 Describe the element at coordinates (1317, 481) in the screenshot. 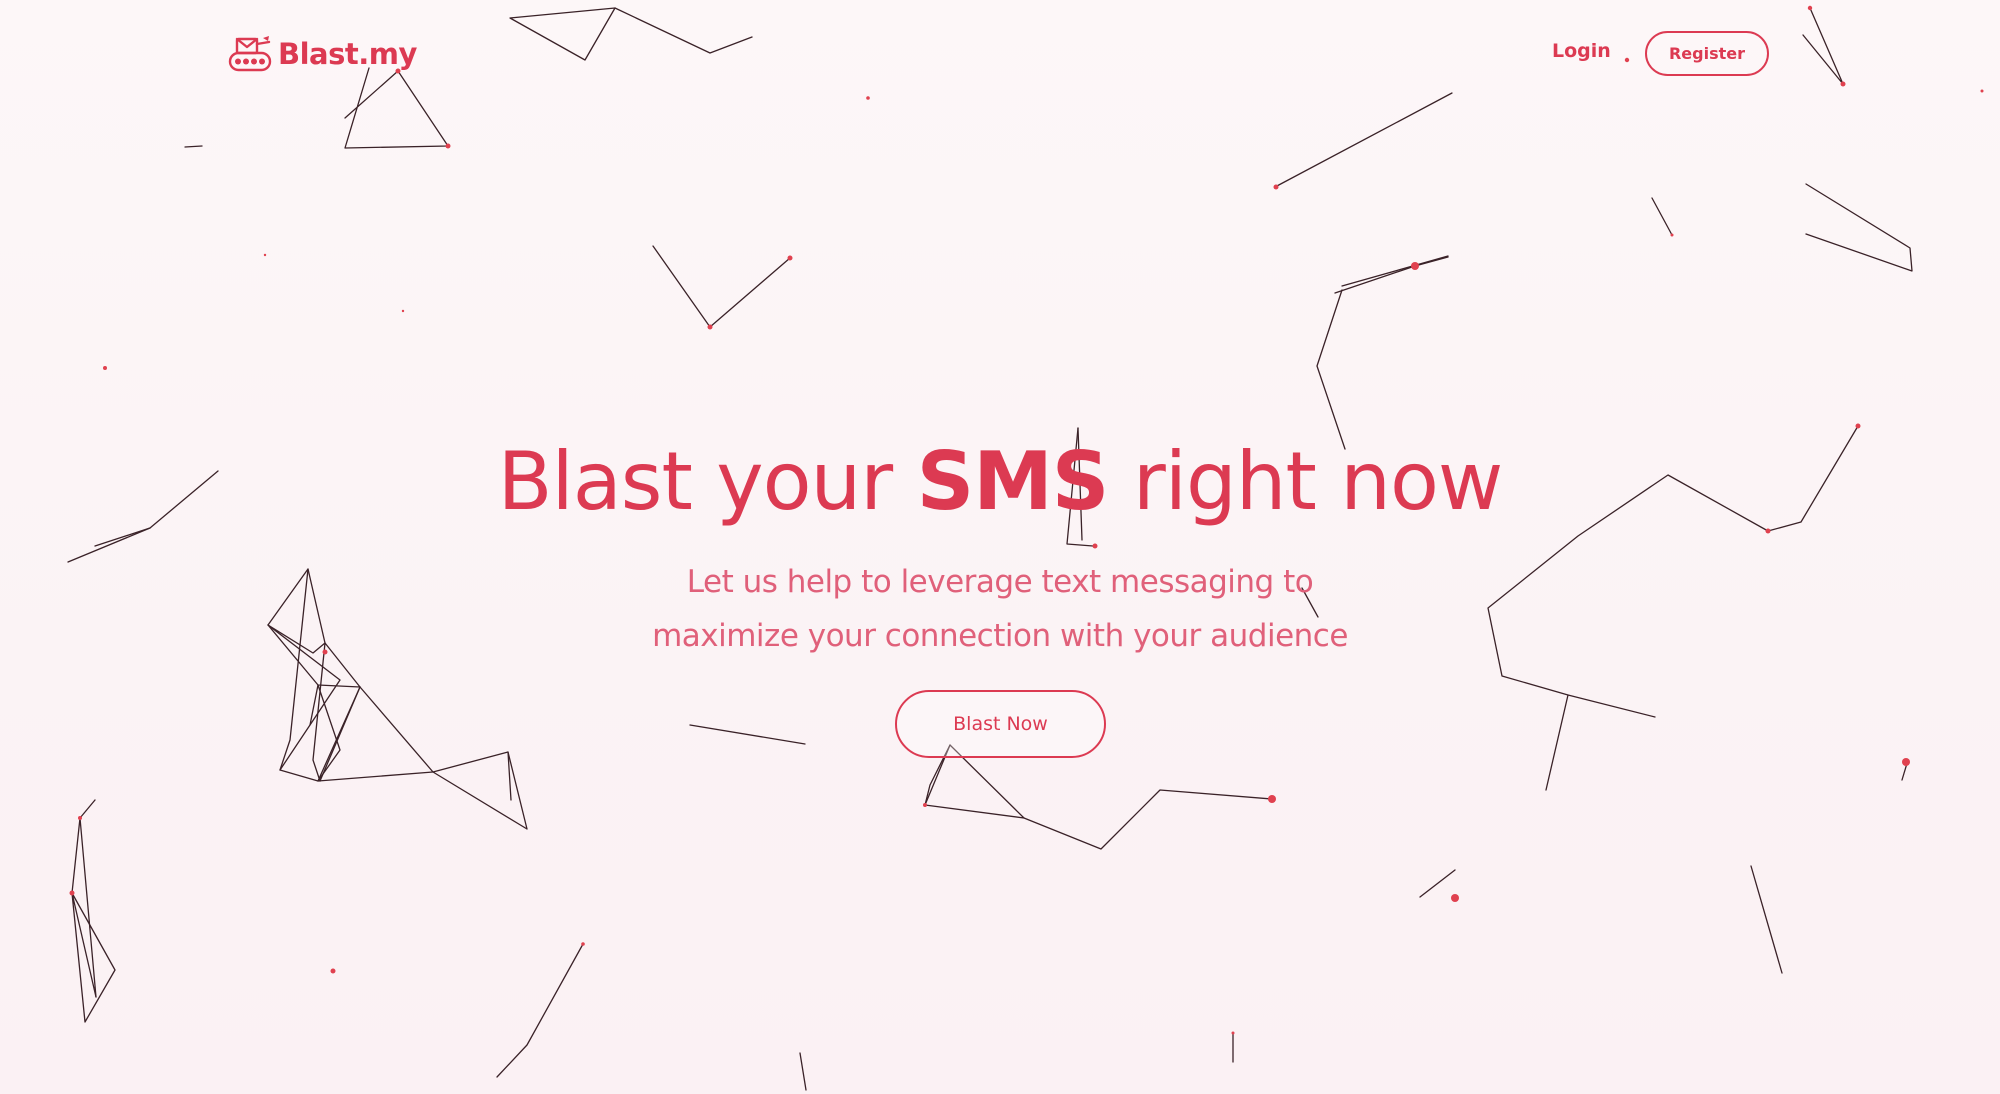

I see `hero-title-suffix: right now` at that location.